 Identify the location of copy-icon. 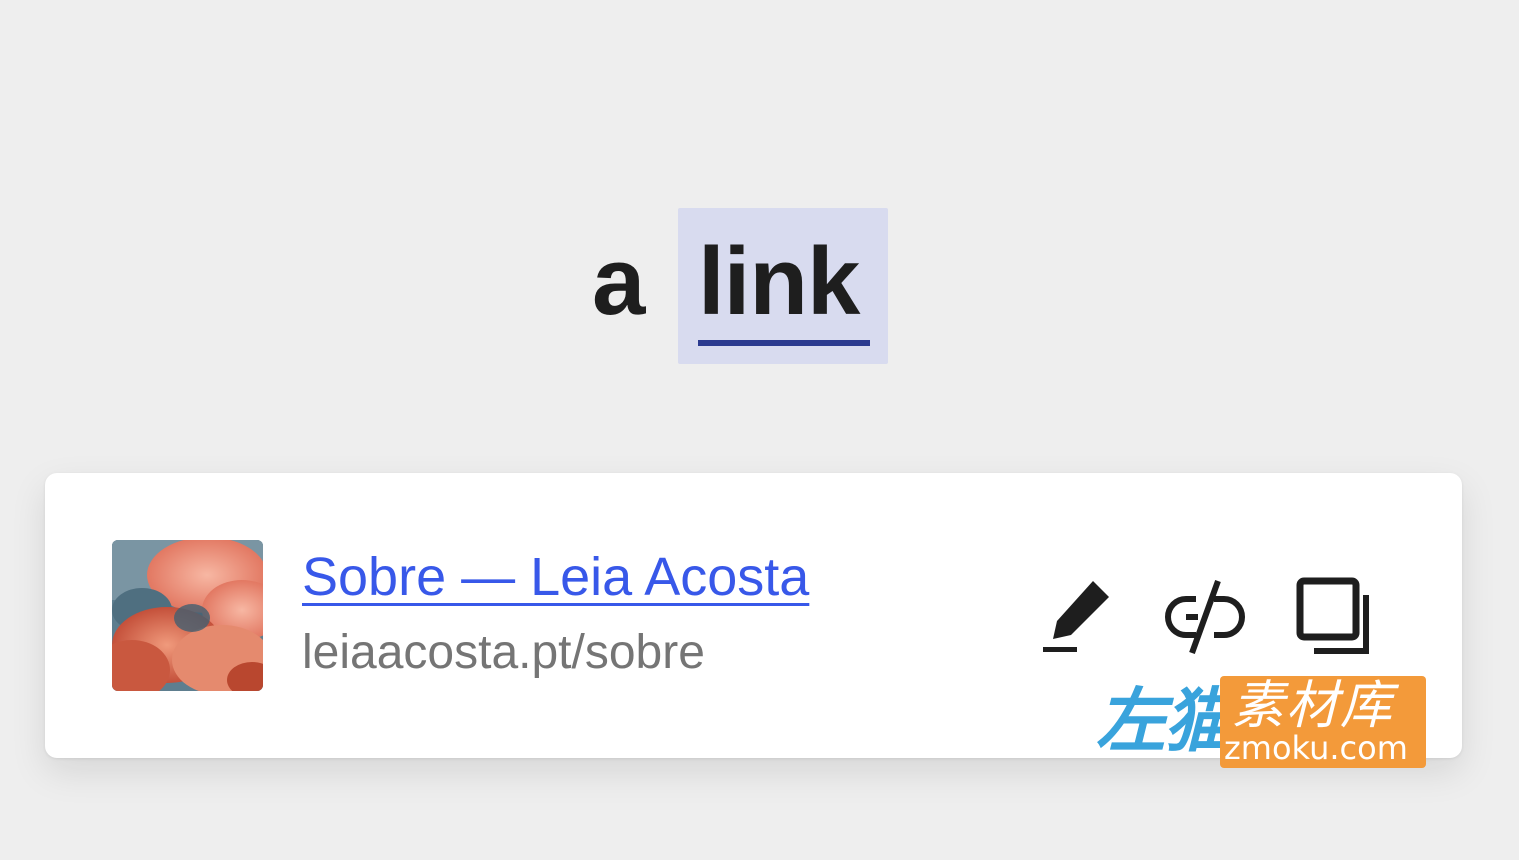
(1334, 619).